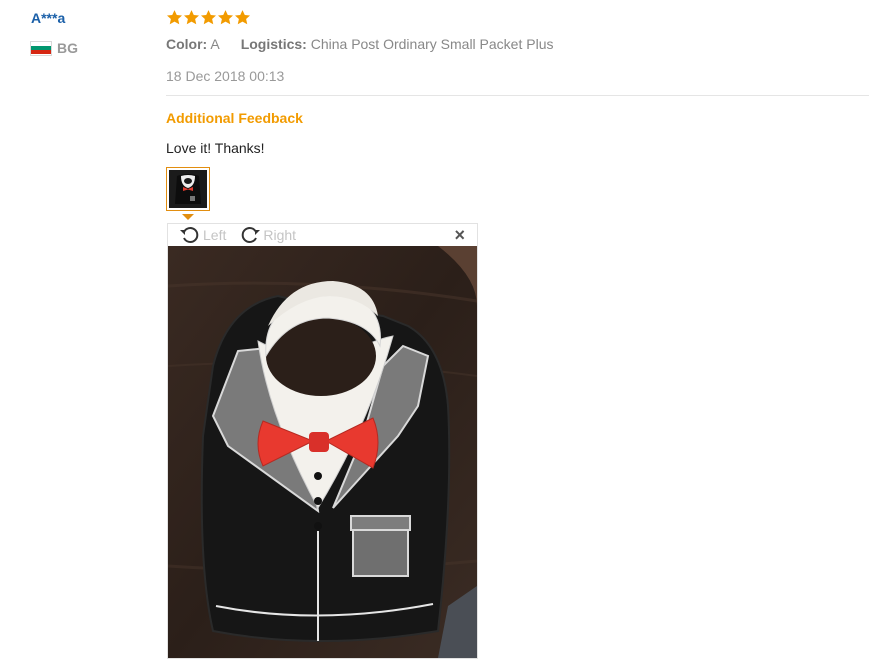  I want to click on rotate-right-label: Right, so click(280, 235).